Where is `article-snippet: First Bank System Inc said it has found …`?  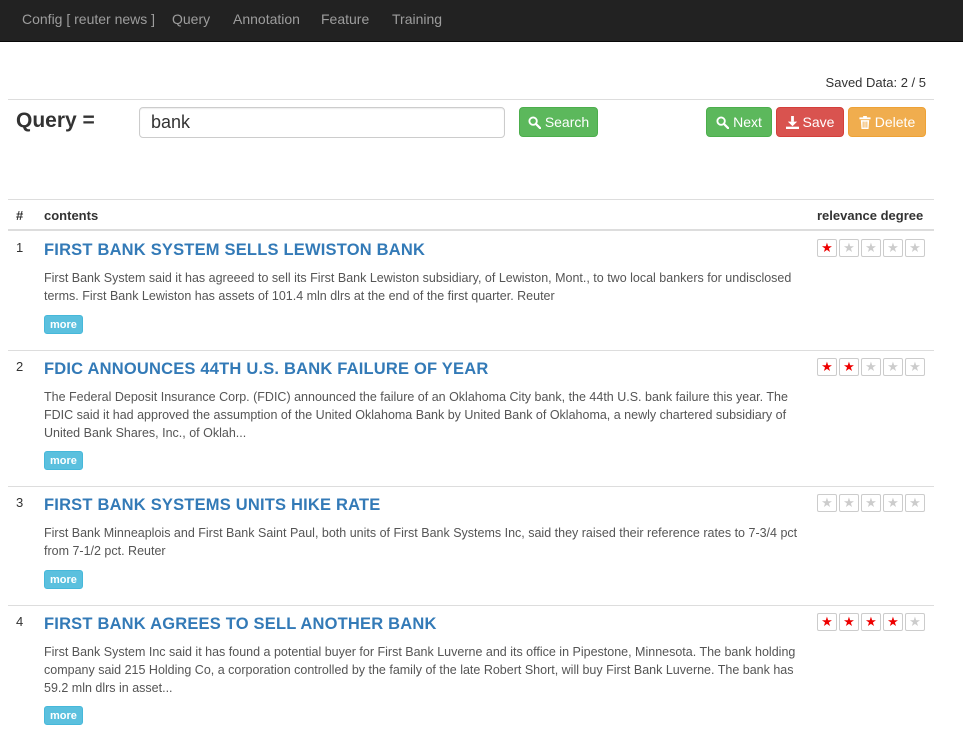 article-snippet: First Bank System Inc said it has found … is located at coordinates (420, 670).